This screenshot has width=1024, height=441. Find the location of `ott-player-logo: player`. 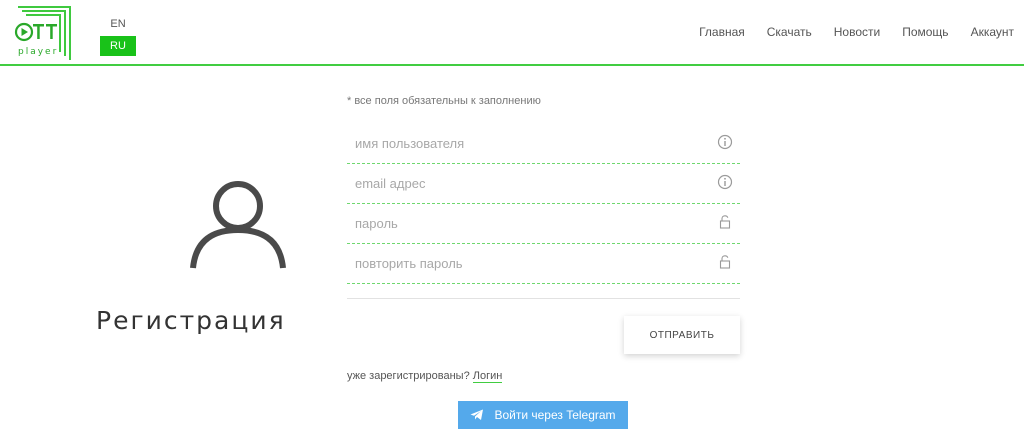

ott-player-logo: player is located at coordinates (44, 32).